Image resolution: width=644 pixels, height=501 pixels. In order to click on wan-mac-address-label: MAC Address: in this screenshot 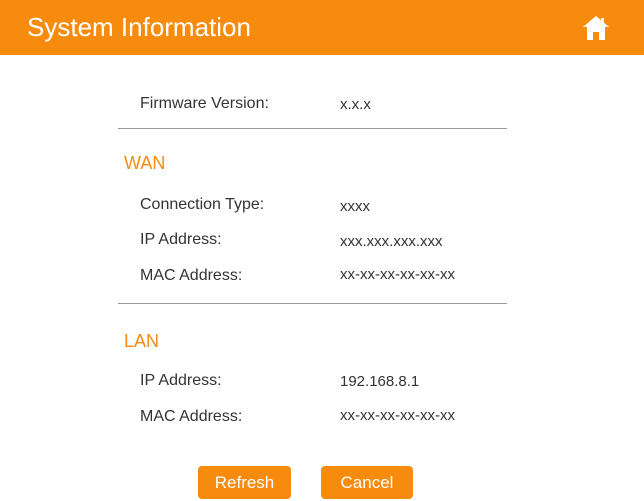, I will do `click(191, 275)`.